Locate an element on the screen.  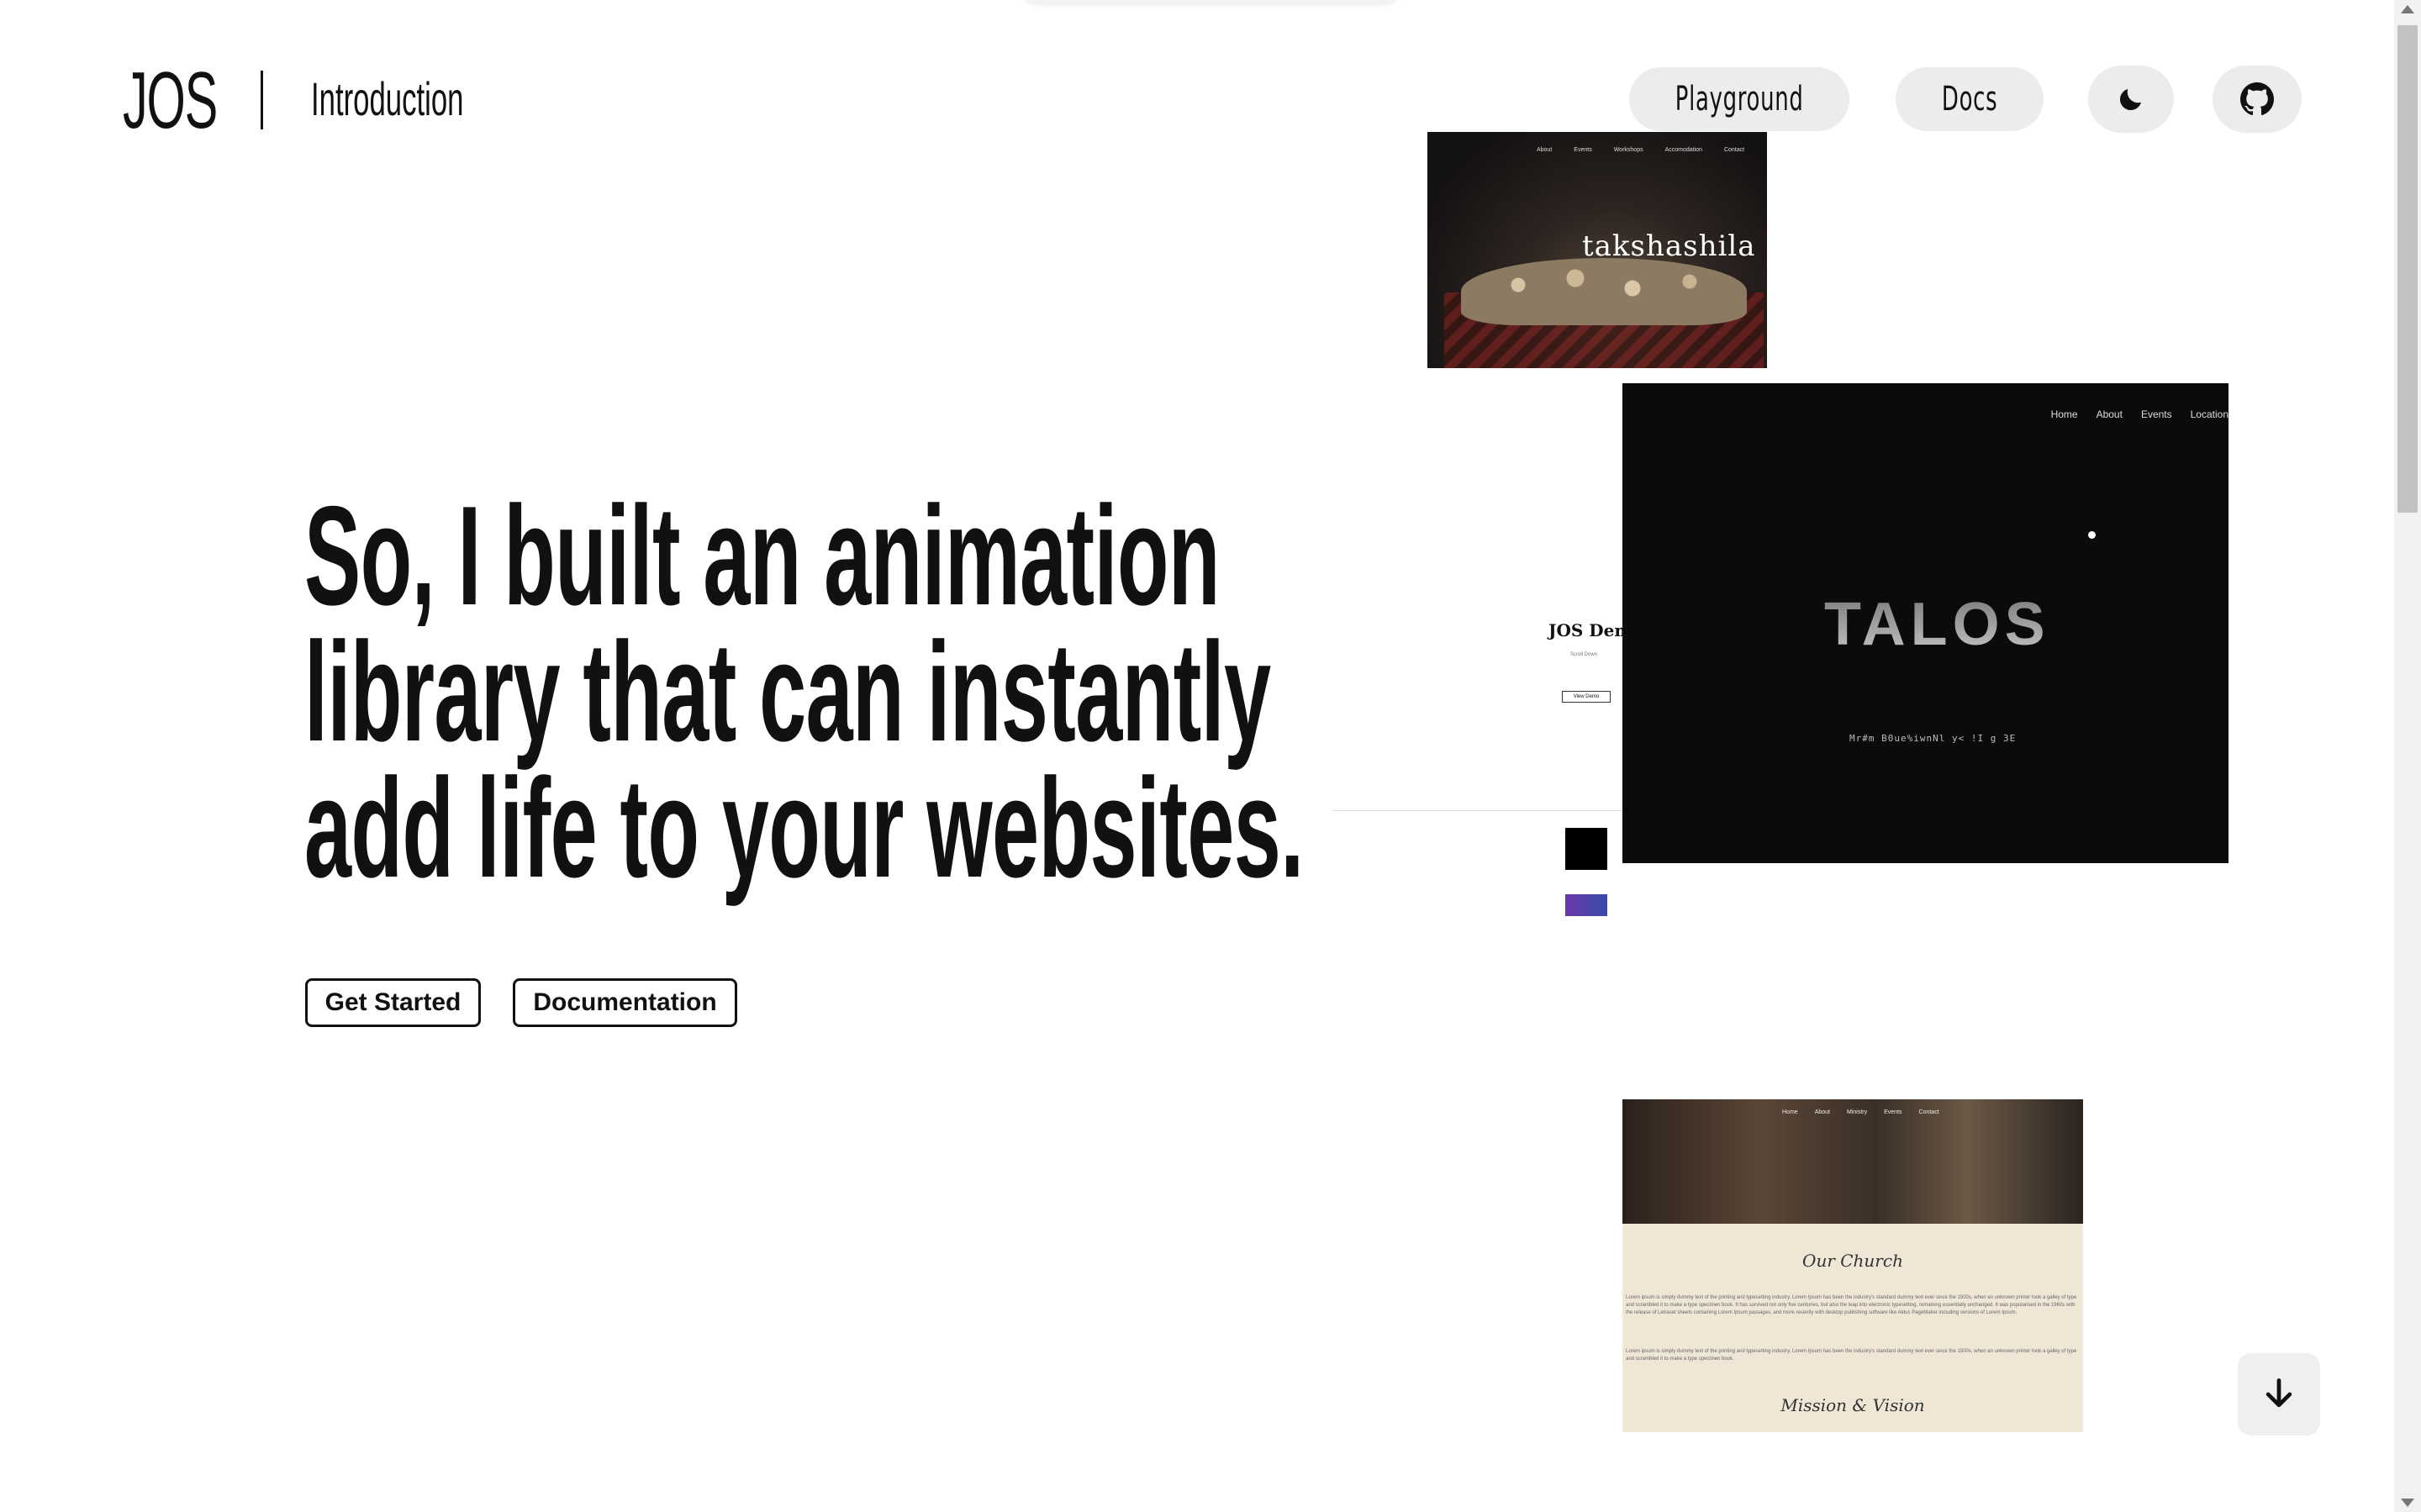
takshashila-nav-item: Workshops is located at coordinates (1628, 150).